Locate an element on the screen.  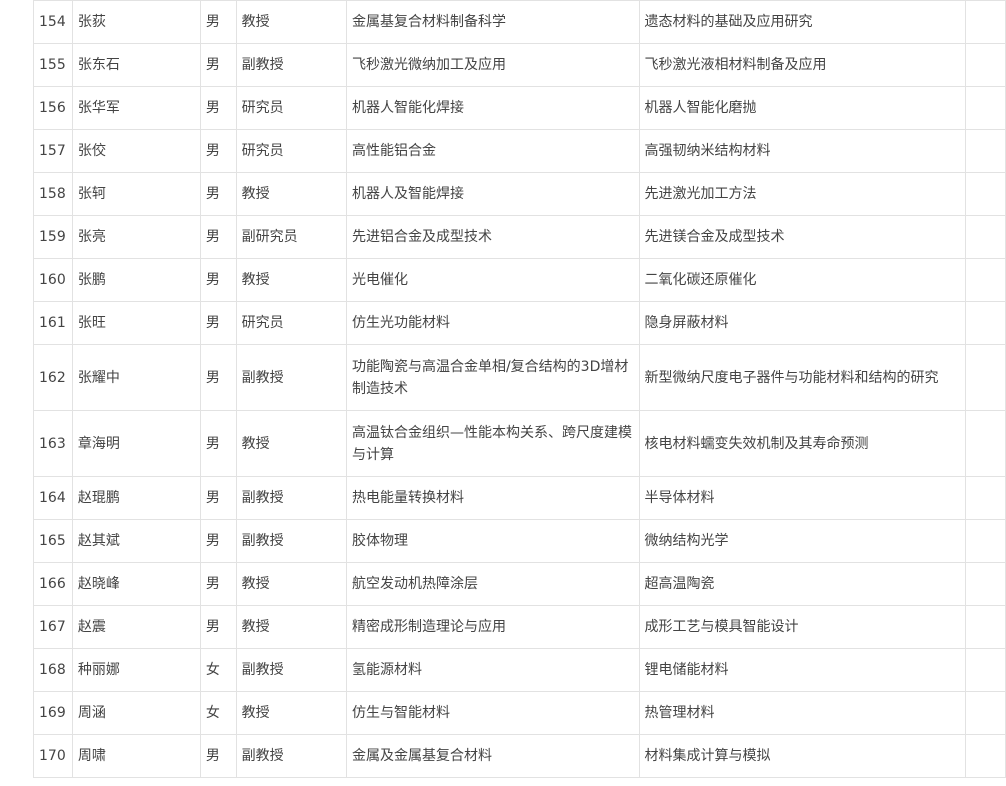
row-name: 赵其斌 is located at coordinates (136, 541).